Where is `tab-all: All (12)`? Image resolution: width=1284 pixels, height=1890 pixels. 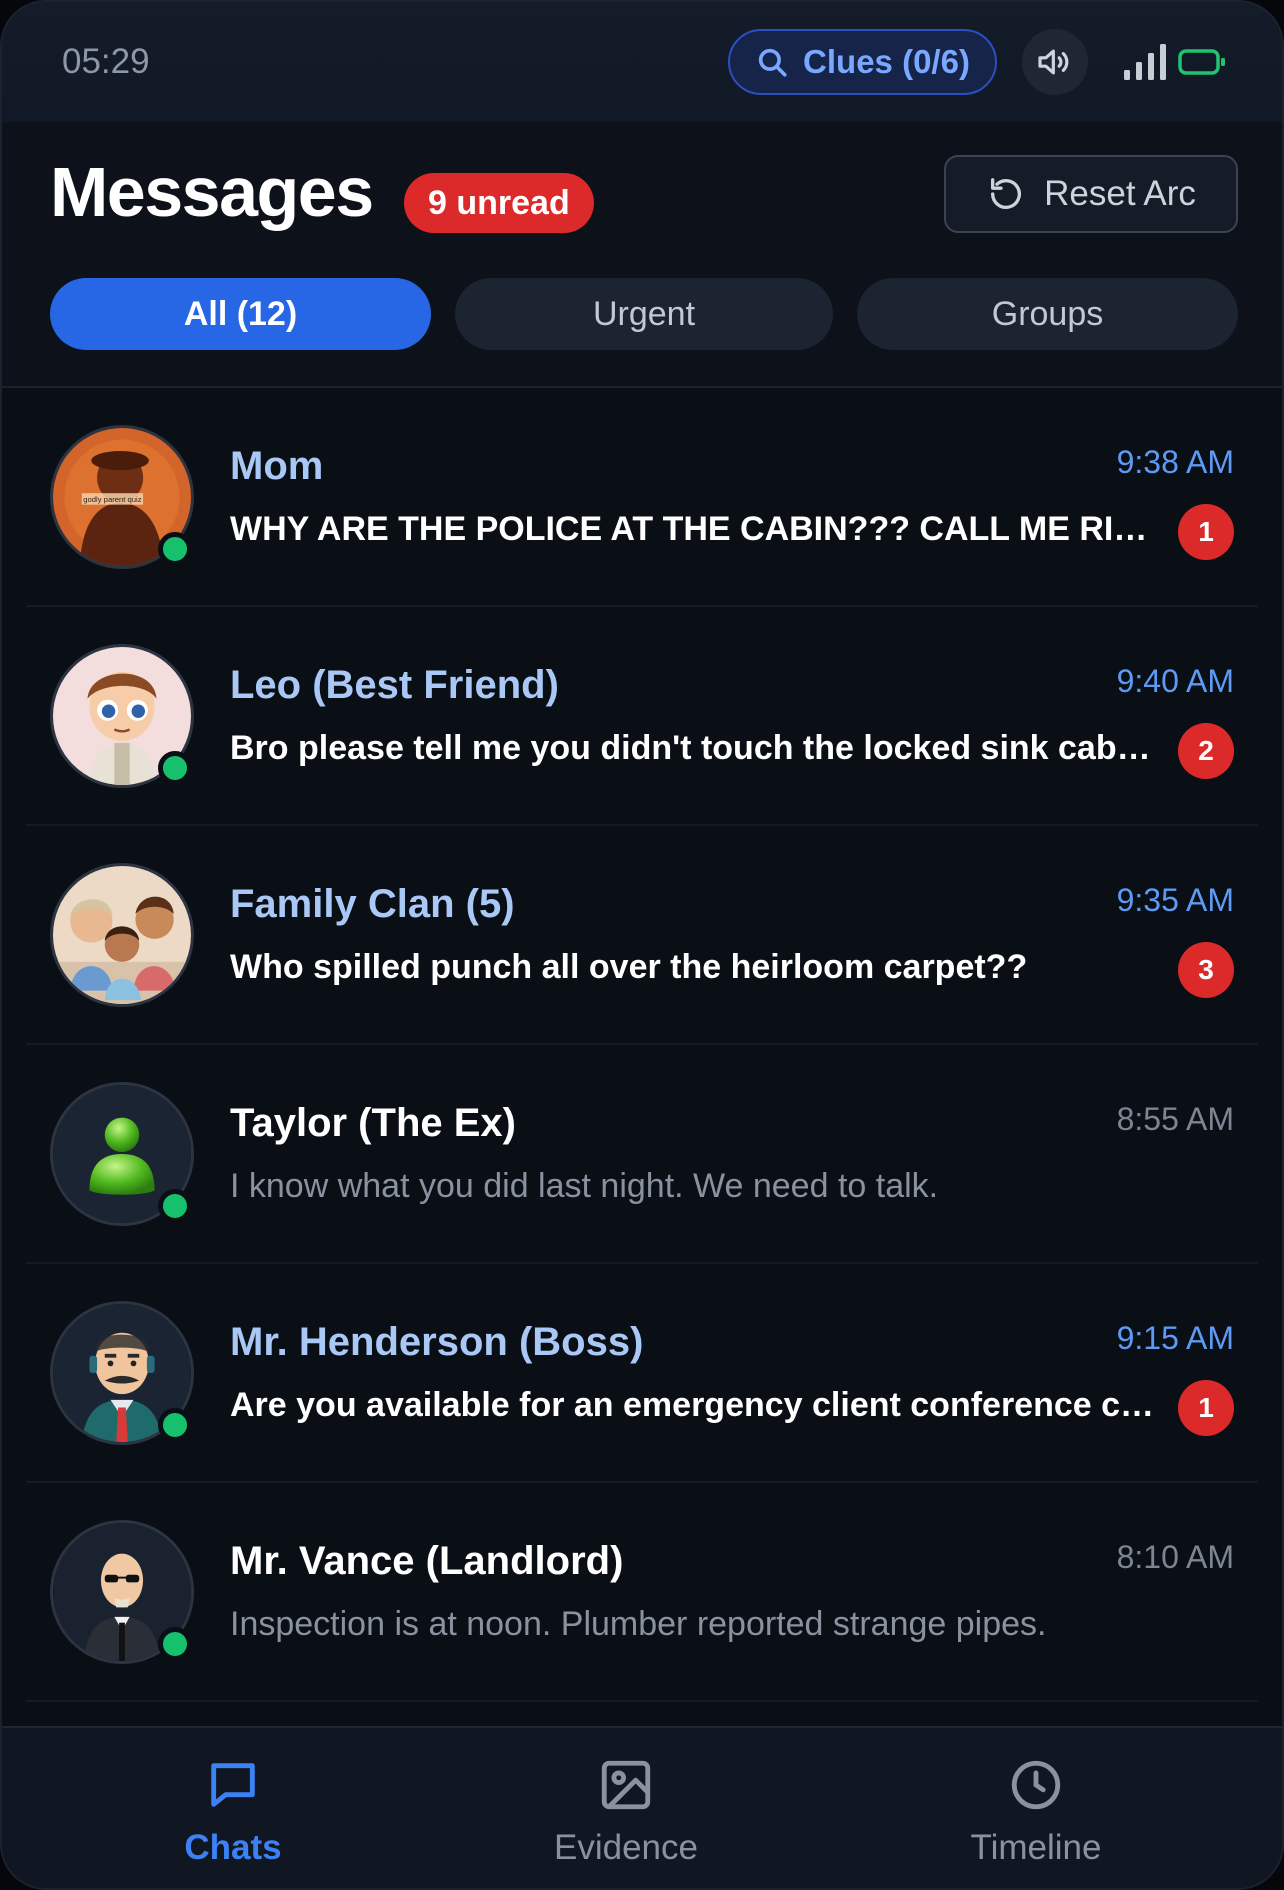
tab-all: All (12) is located at coordinates (240, 314).